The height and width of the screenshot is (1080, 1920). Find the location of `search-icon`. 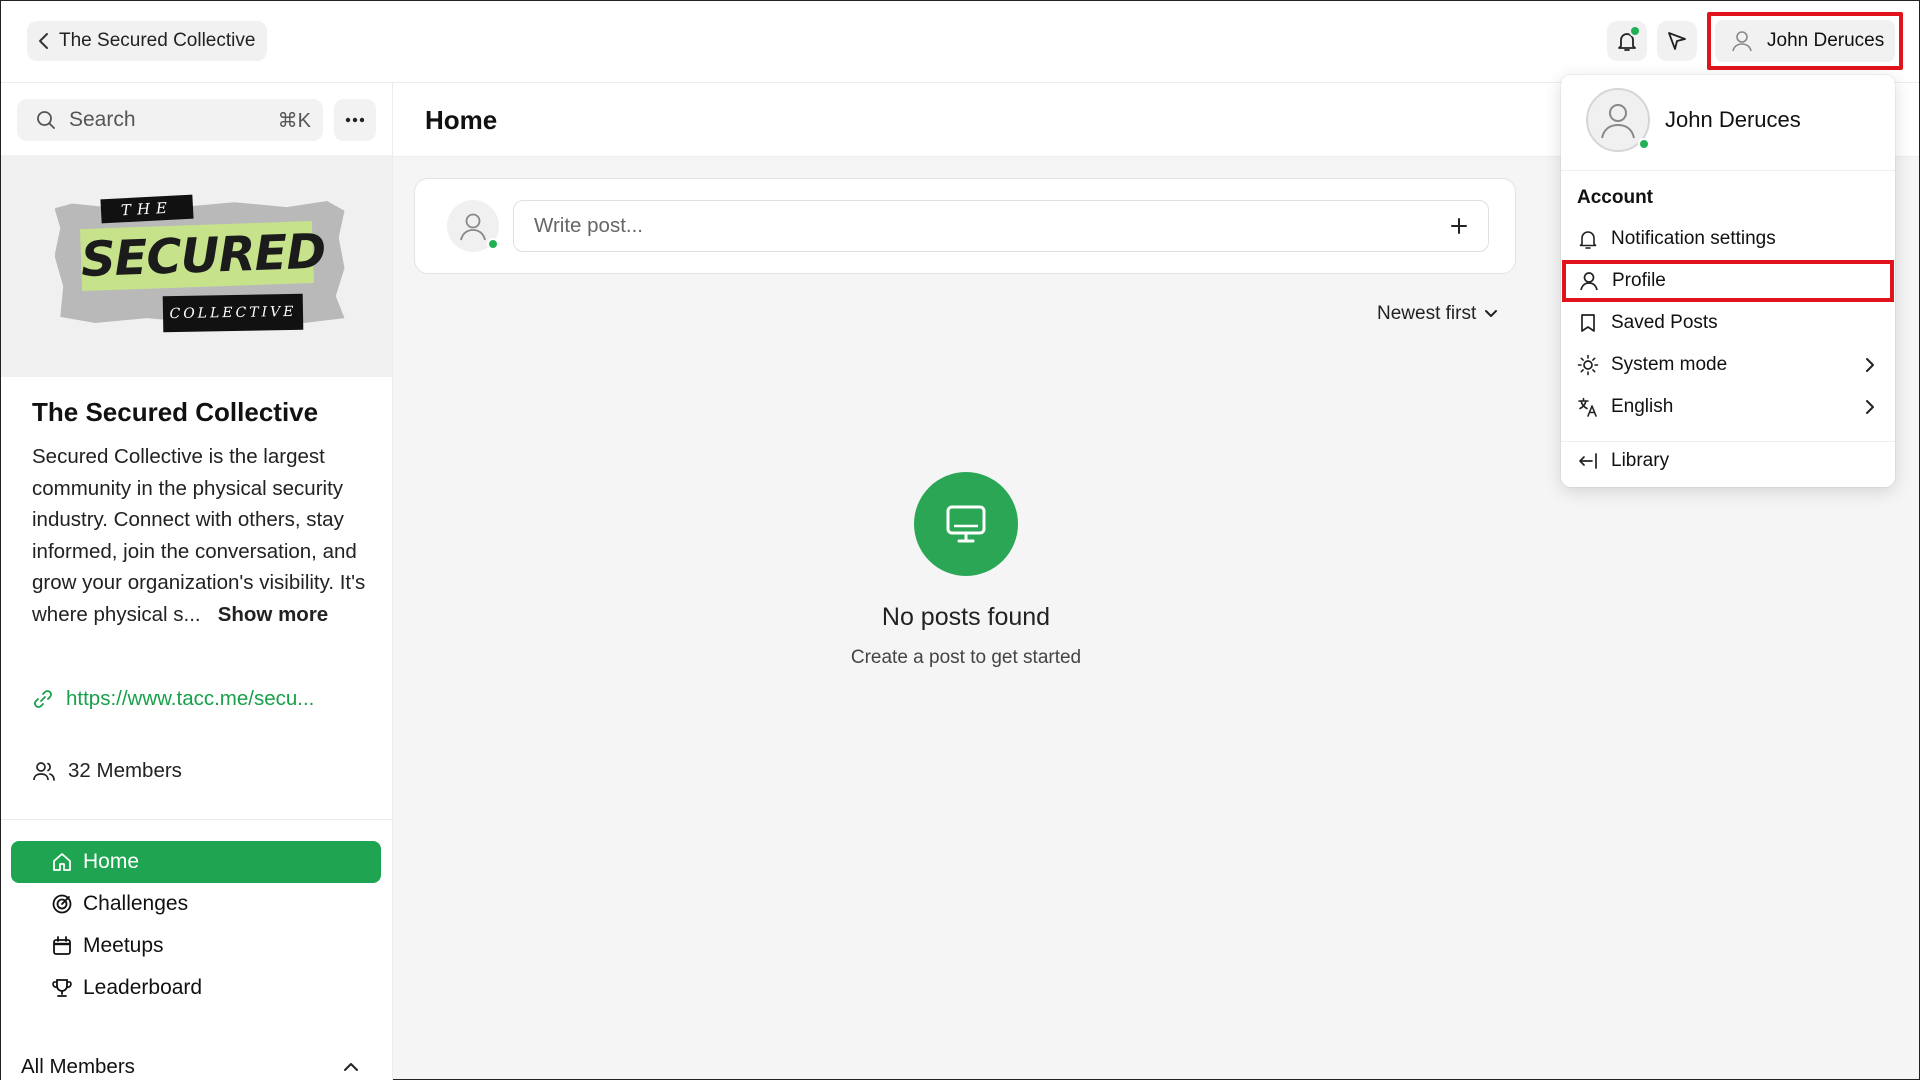

search-icon is located at coordinates (46, 120).